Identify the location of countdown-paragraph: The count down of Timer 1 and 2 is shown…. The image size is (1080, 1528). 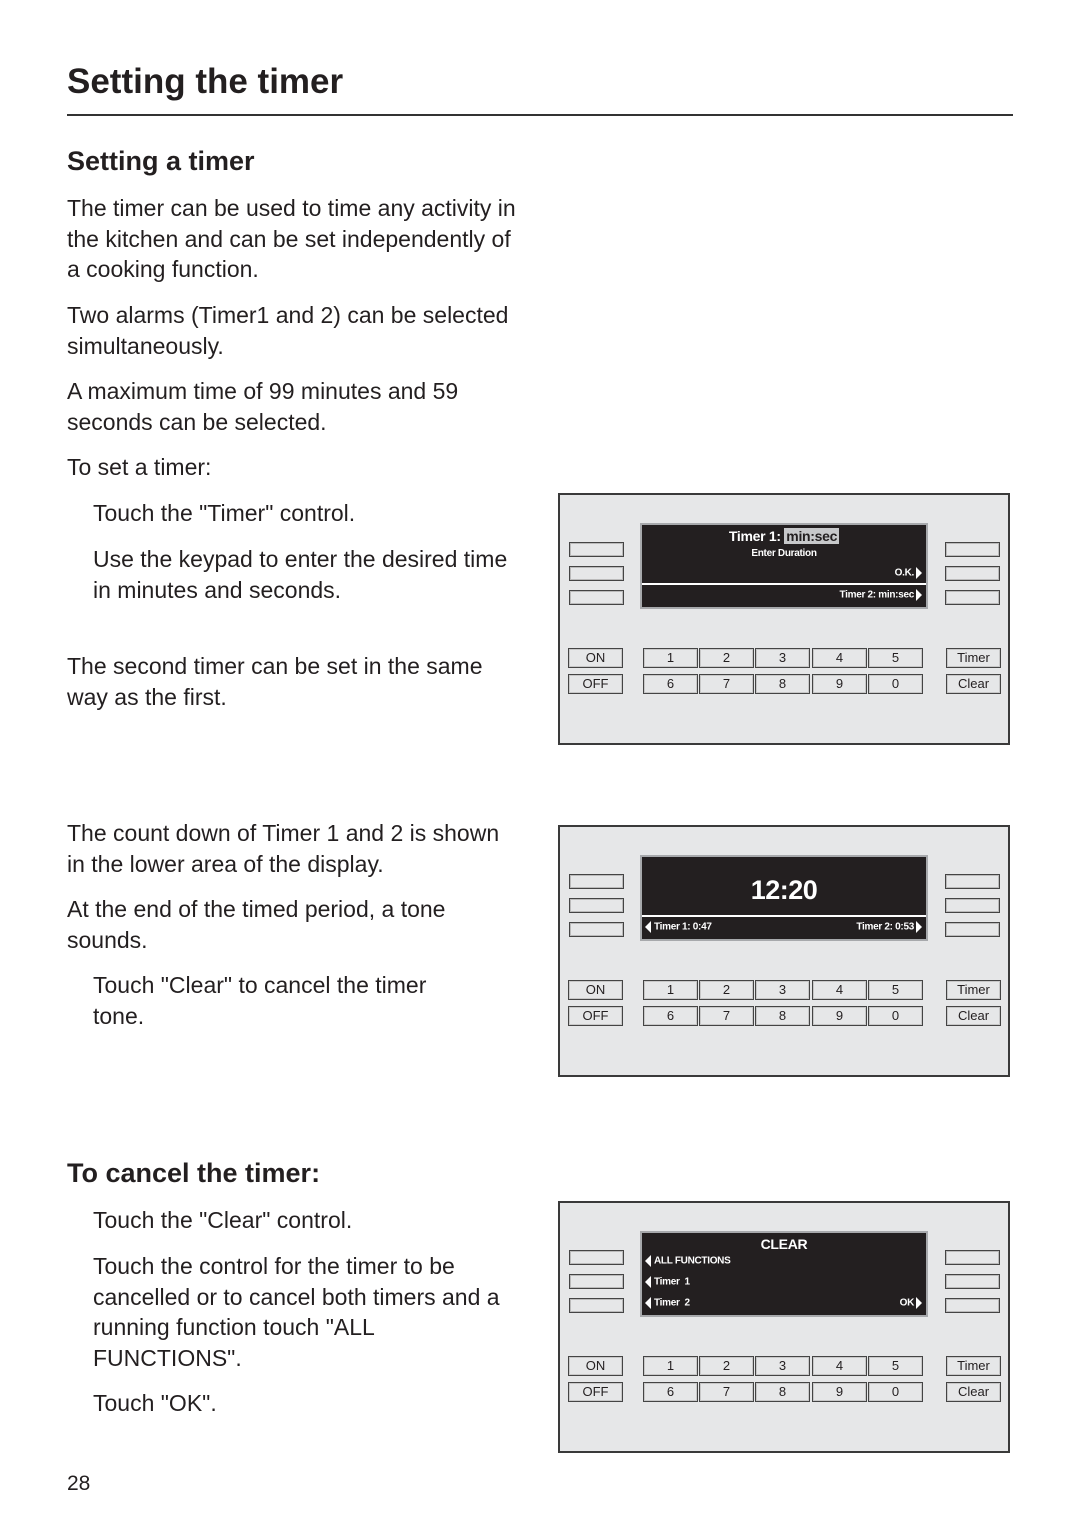
(283, 848).